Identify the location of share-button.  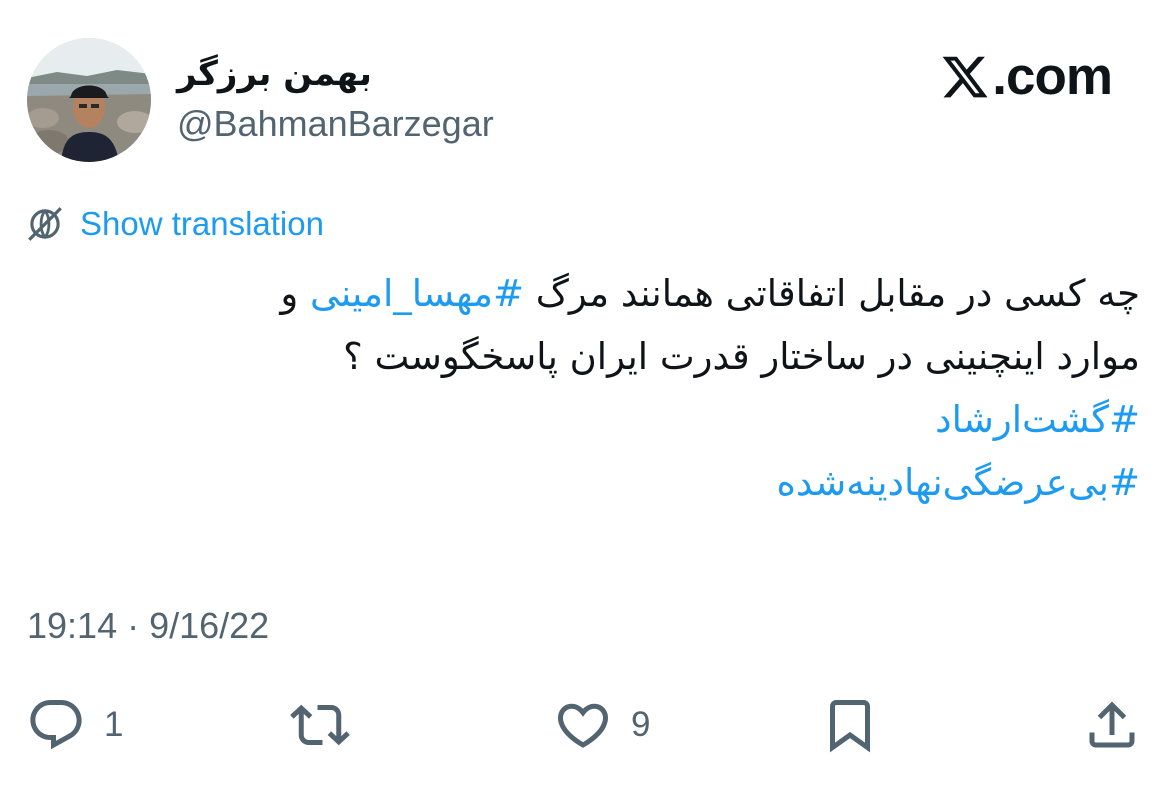
(1112, 725).